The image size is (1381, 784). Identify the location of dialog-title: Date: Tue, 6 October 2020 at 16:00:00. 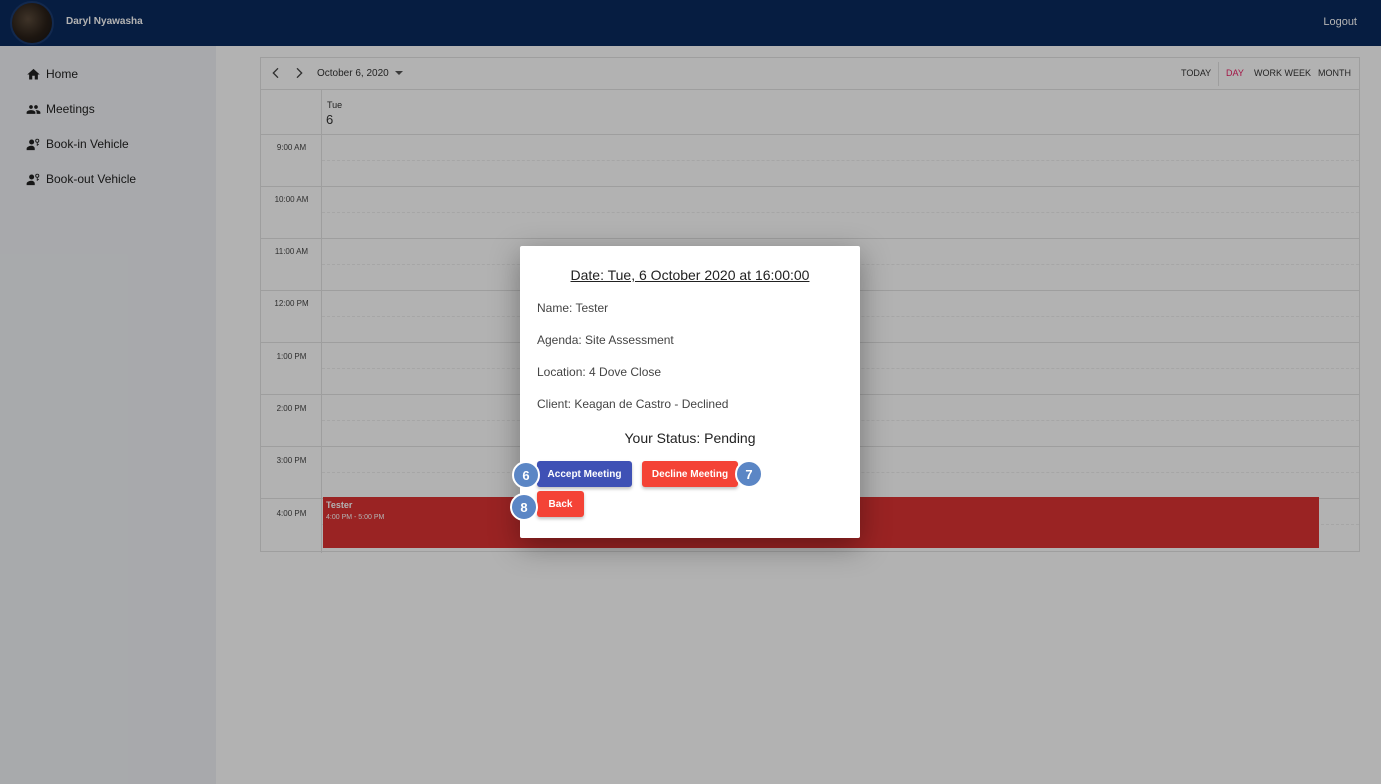
(690, 275).